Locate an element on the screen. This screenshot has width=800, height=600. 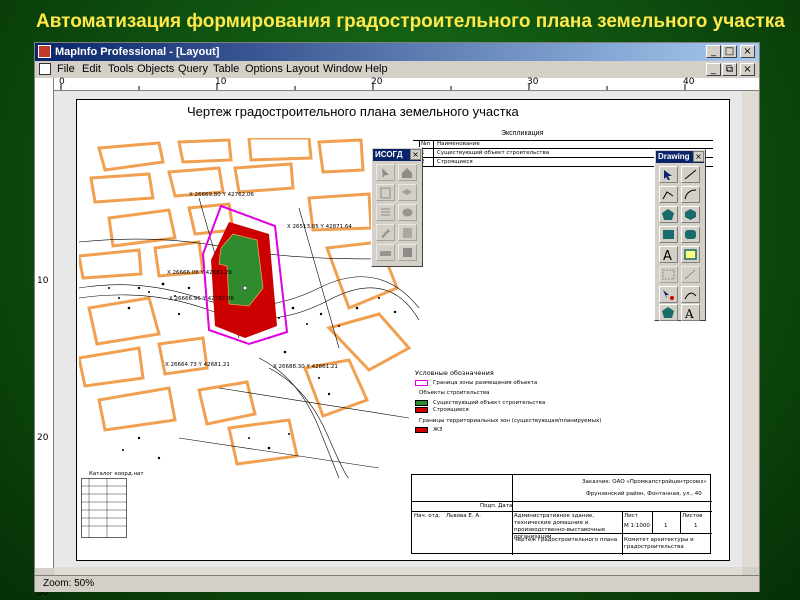
legend-existing-swatch is located at coordinates (421, 403).